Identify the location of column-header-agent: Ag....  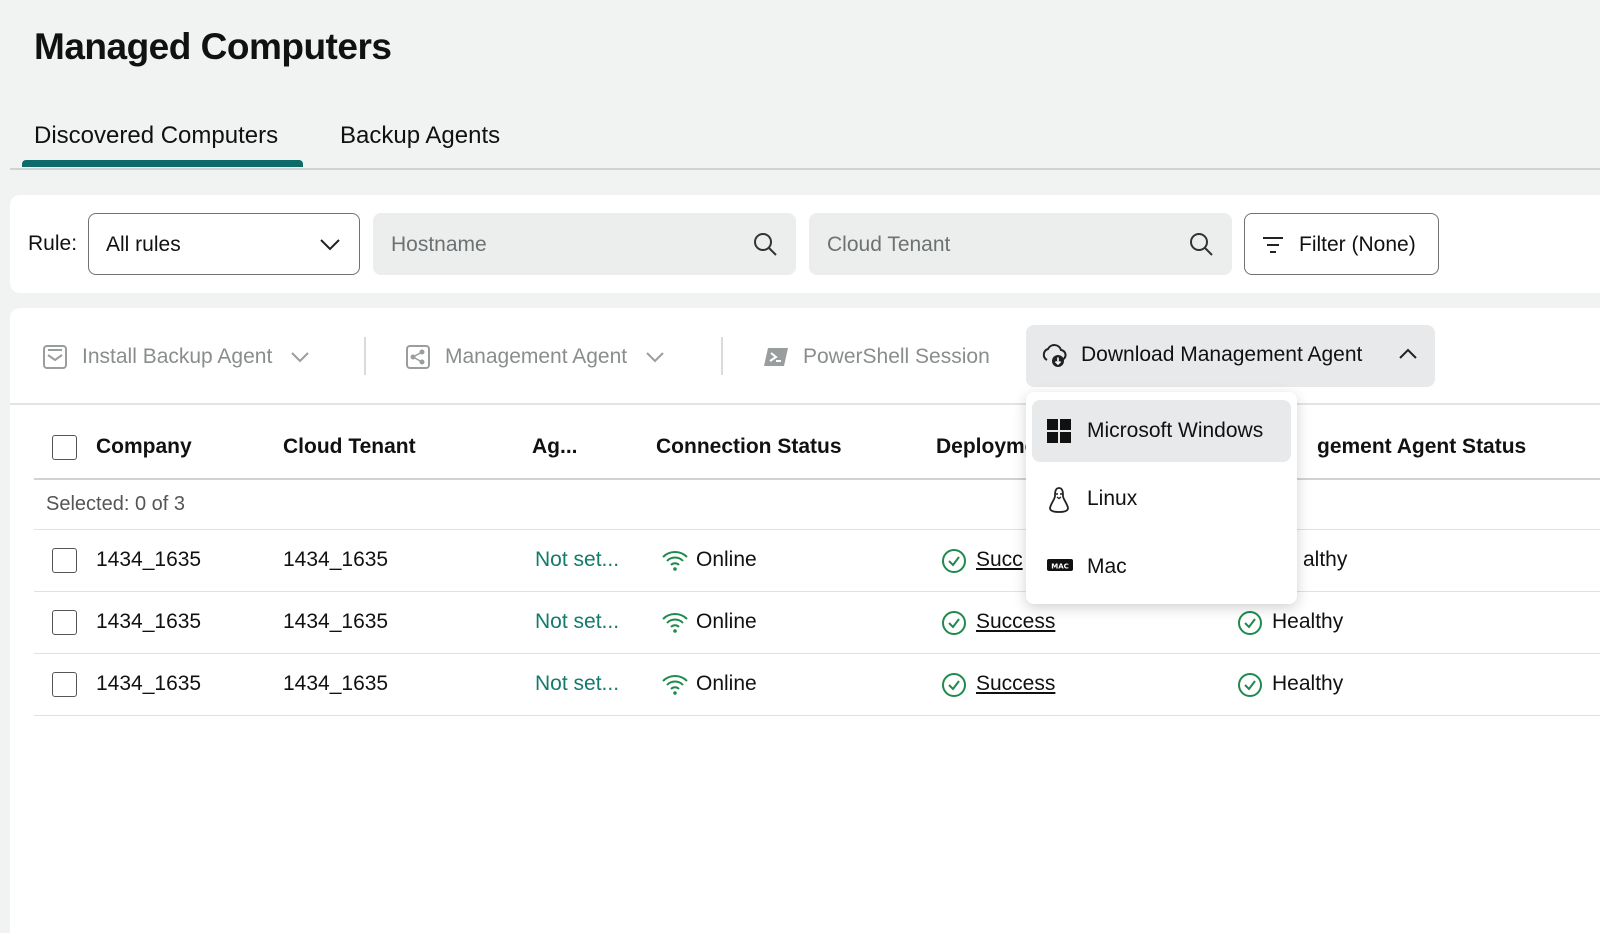
(555, 447).